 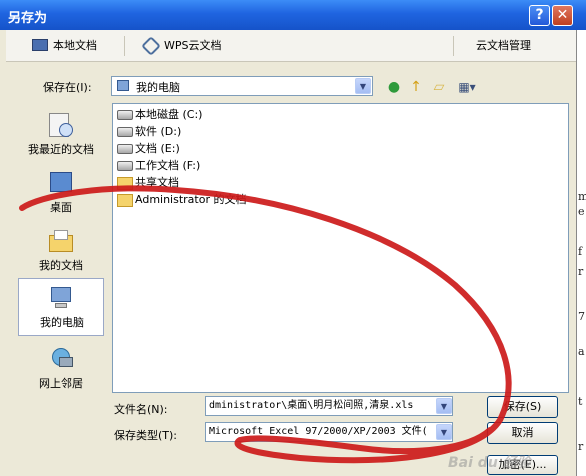 What do you see at coordinates (169, 114) in the screenshot?
I see `file-name: 本地磁盘 (C:)` at bounding box center [169, 114].